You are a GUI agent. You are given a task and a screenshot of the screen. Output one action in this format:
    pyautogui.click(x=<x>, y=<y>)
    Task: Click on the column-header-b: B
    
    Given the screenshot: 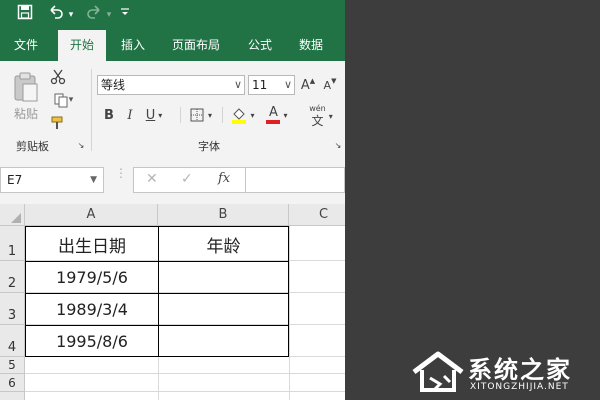 What is the action you would take?
    pyautogui.click(x=223, y=215)
    